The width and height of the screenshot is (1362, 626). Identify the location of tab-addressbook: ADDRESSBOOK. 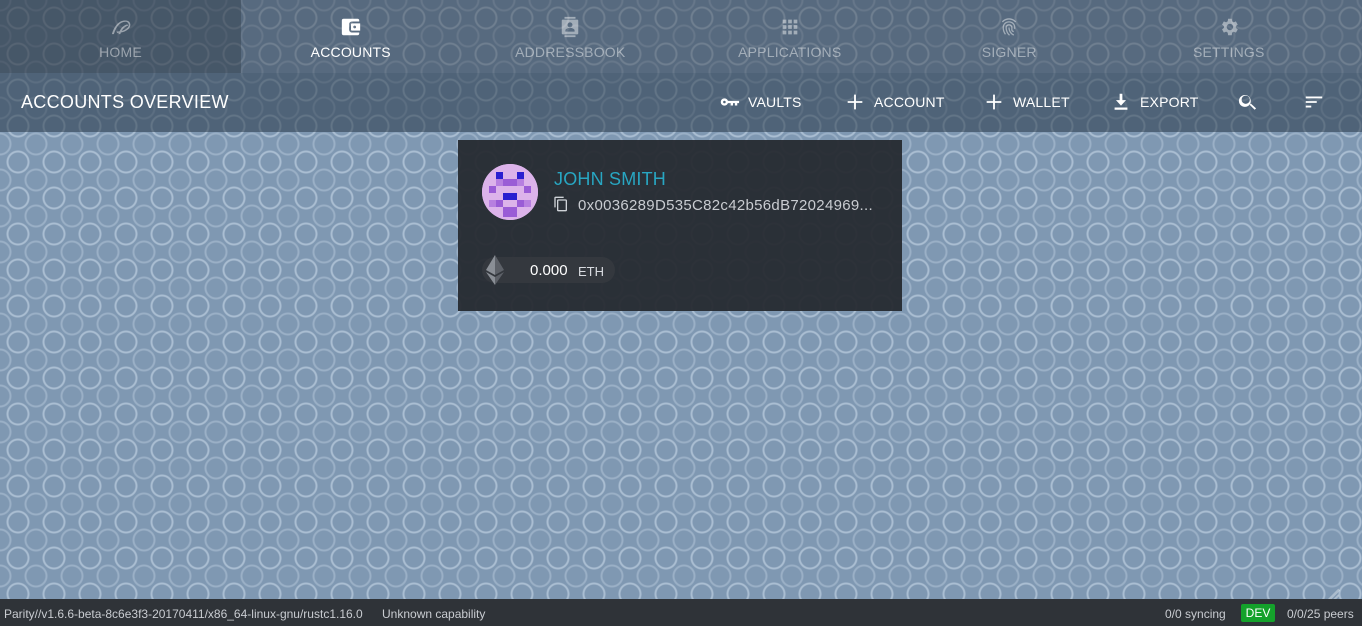
(571, 36).